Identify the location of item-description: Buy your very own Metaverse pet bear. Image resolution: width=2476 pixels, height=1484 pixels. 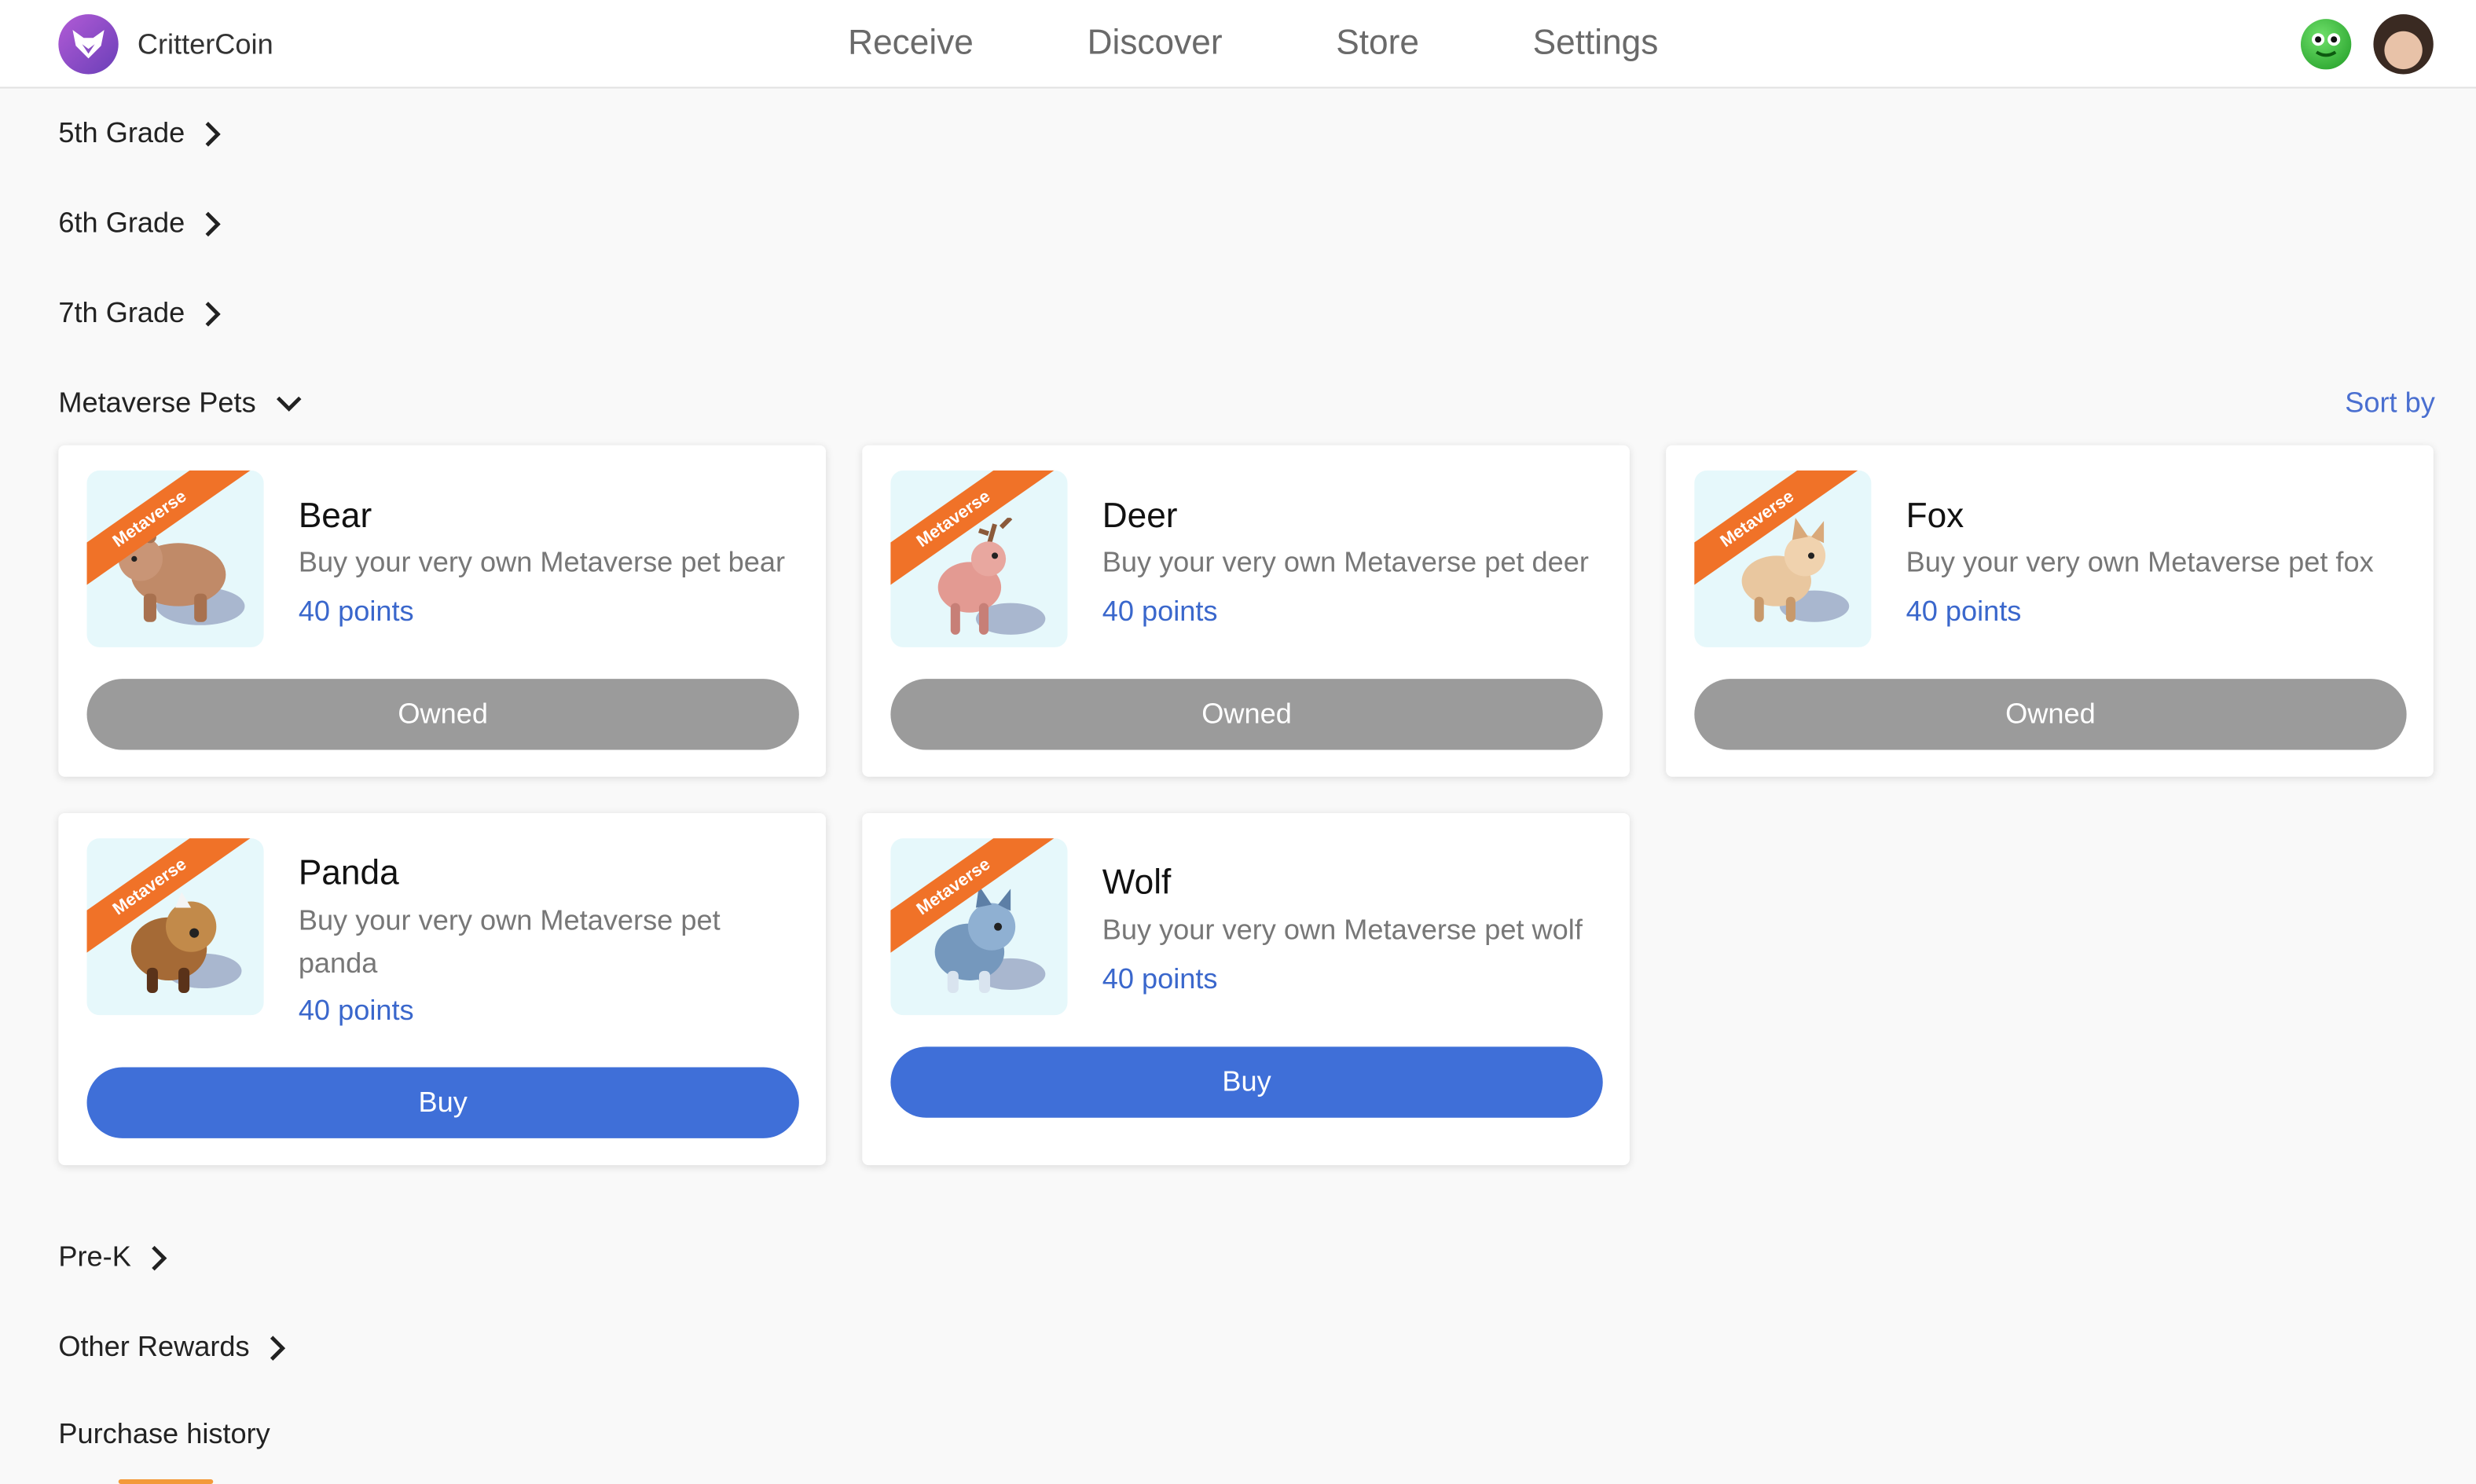
(542, 562).